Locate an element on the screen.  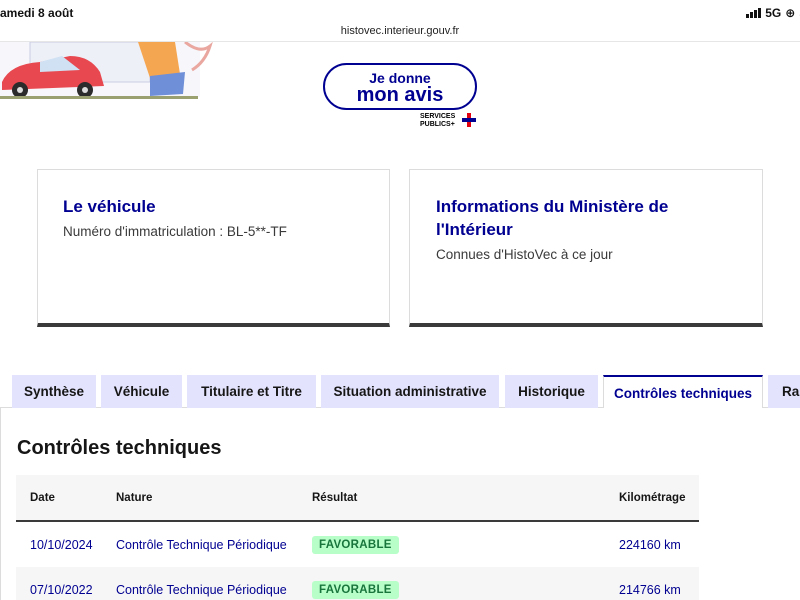
tab-situation-administrative: Situation administrative is located at coordinates (410, 391).